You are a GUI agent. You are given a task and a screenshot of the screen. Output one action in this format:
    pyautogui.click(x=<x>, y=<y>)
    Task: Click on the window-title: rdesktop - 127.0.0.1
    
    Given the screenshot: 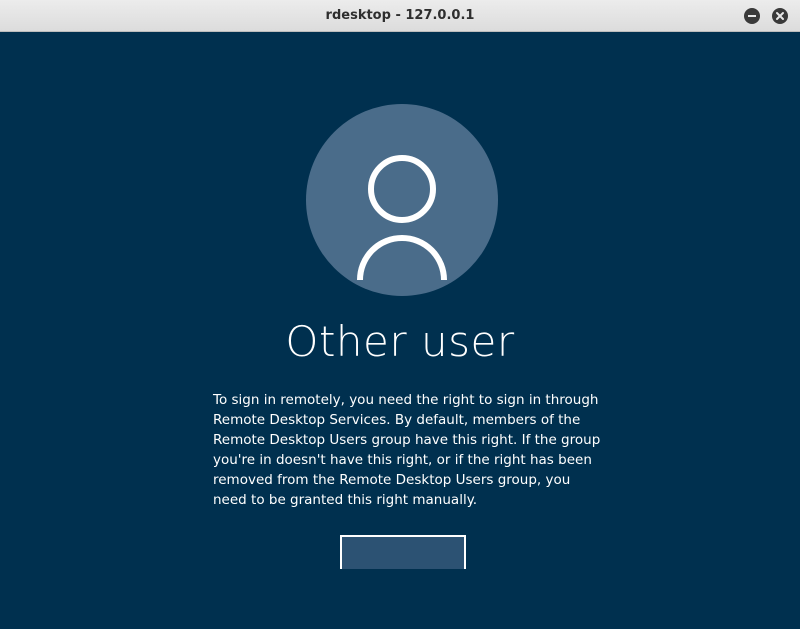 What is the action you would take?
    pyautogui.click(x=400, y=15)
    